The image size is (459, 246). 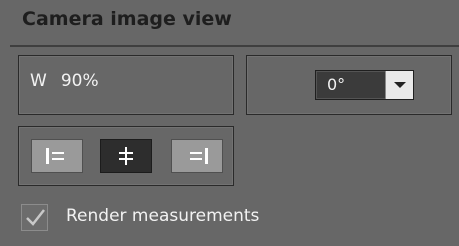 I want to click on title-divider, so click(x=234, y=46).